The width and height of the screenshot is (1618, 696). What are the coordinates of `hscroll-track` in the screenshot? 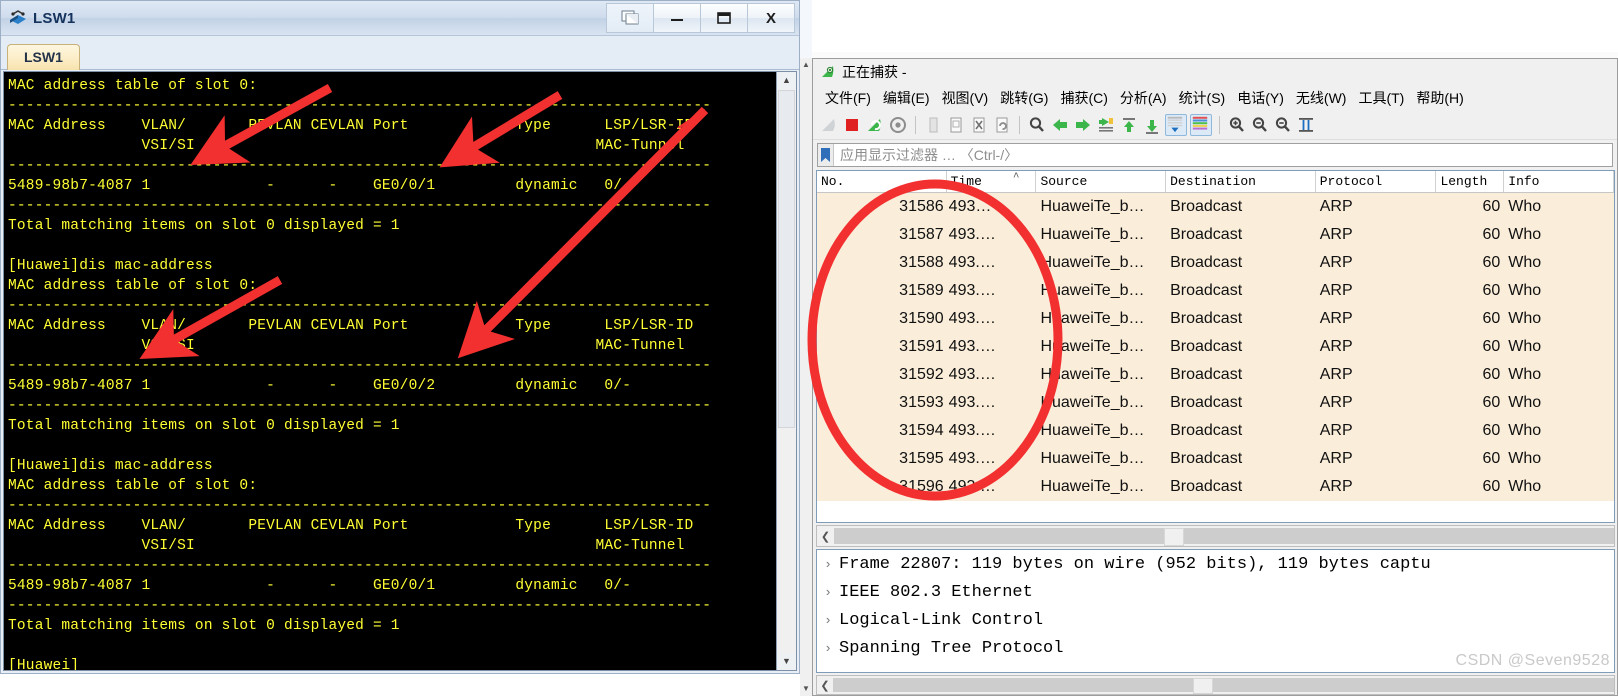 It's located at (1224, 537).